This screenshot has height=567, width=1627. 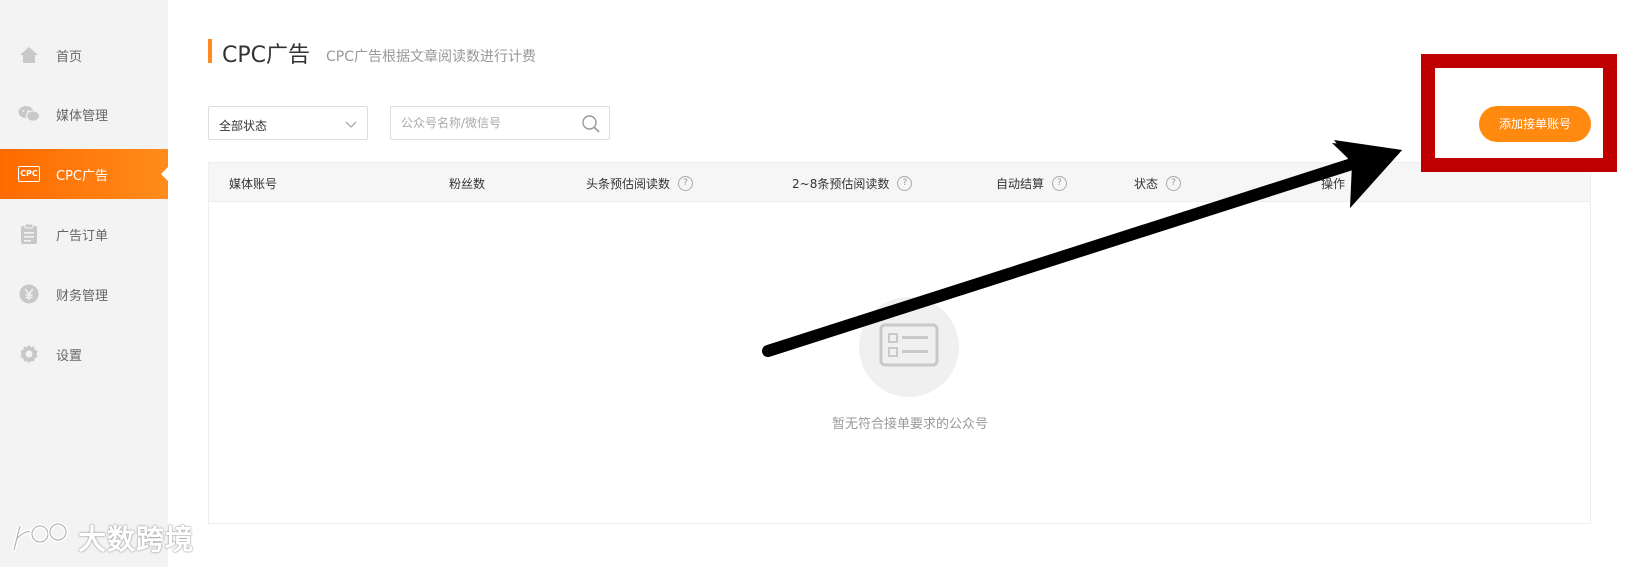 I want to click on cpc-badge: CPC, so click(x=29, y=174).